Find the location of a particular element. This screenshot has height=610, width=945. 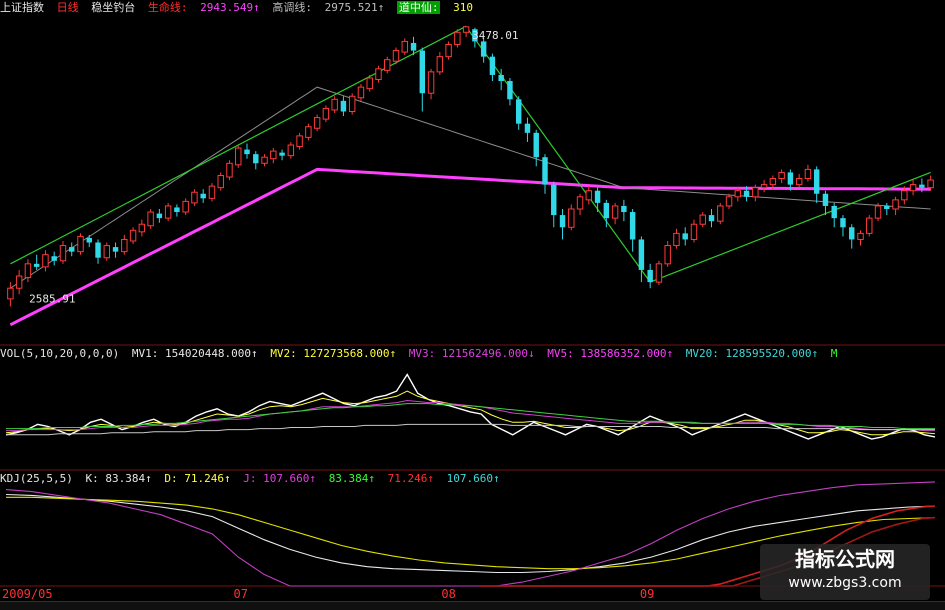

month-label: 07 is located at coordinates (240, 594).